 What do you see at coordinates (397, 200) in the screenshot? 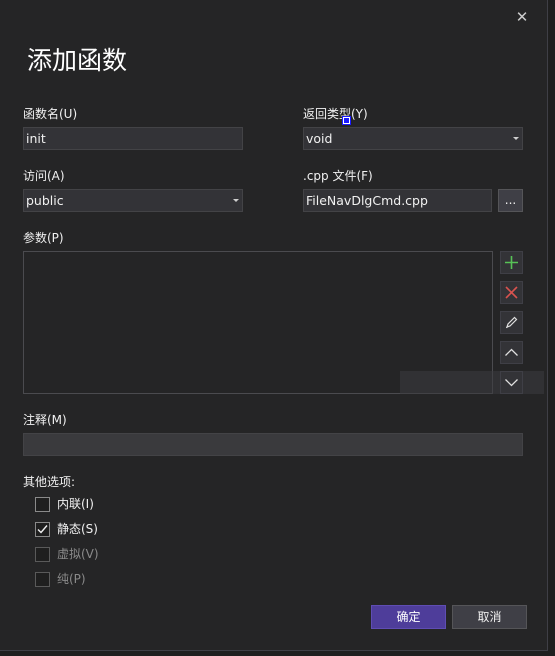
I see `cpp-file-input: FileNavDlgCmd.cpp` at bounding box center [397, 200].